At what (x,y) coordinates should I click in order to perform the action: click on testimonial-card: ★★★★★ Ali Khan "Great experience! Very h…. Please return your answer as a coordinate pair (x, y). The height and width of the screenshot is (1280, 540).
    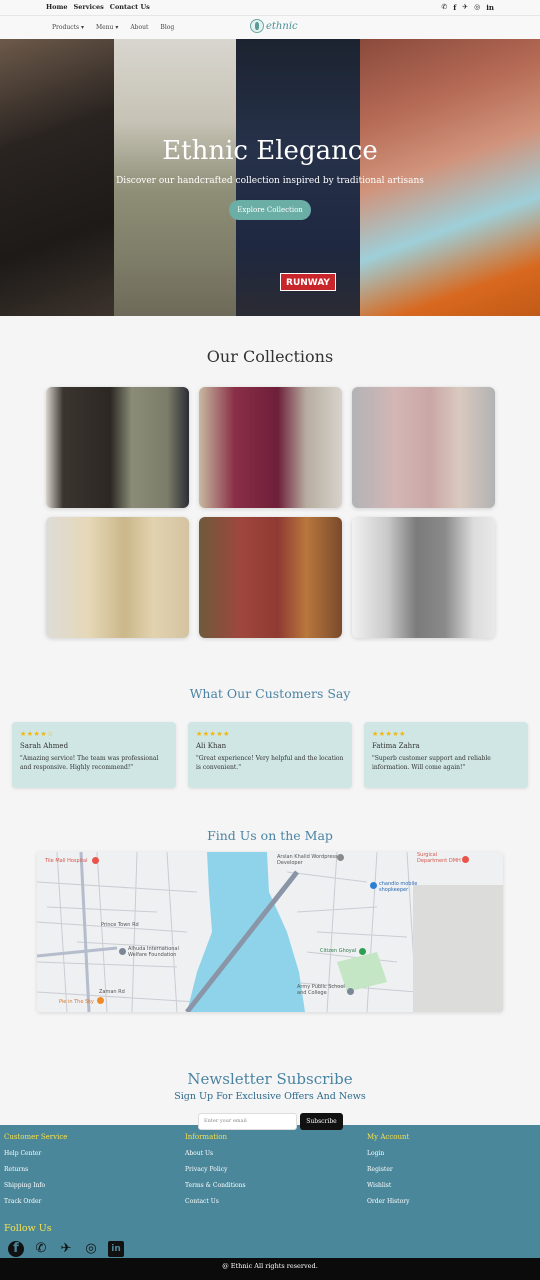
    Looking at the image, I should click on (270, 755).